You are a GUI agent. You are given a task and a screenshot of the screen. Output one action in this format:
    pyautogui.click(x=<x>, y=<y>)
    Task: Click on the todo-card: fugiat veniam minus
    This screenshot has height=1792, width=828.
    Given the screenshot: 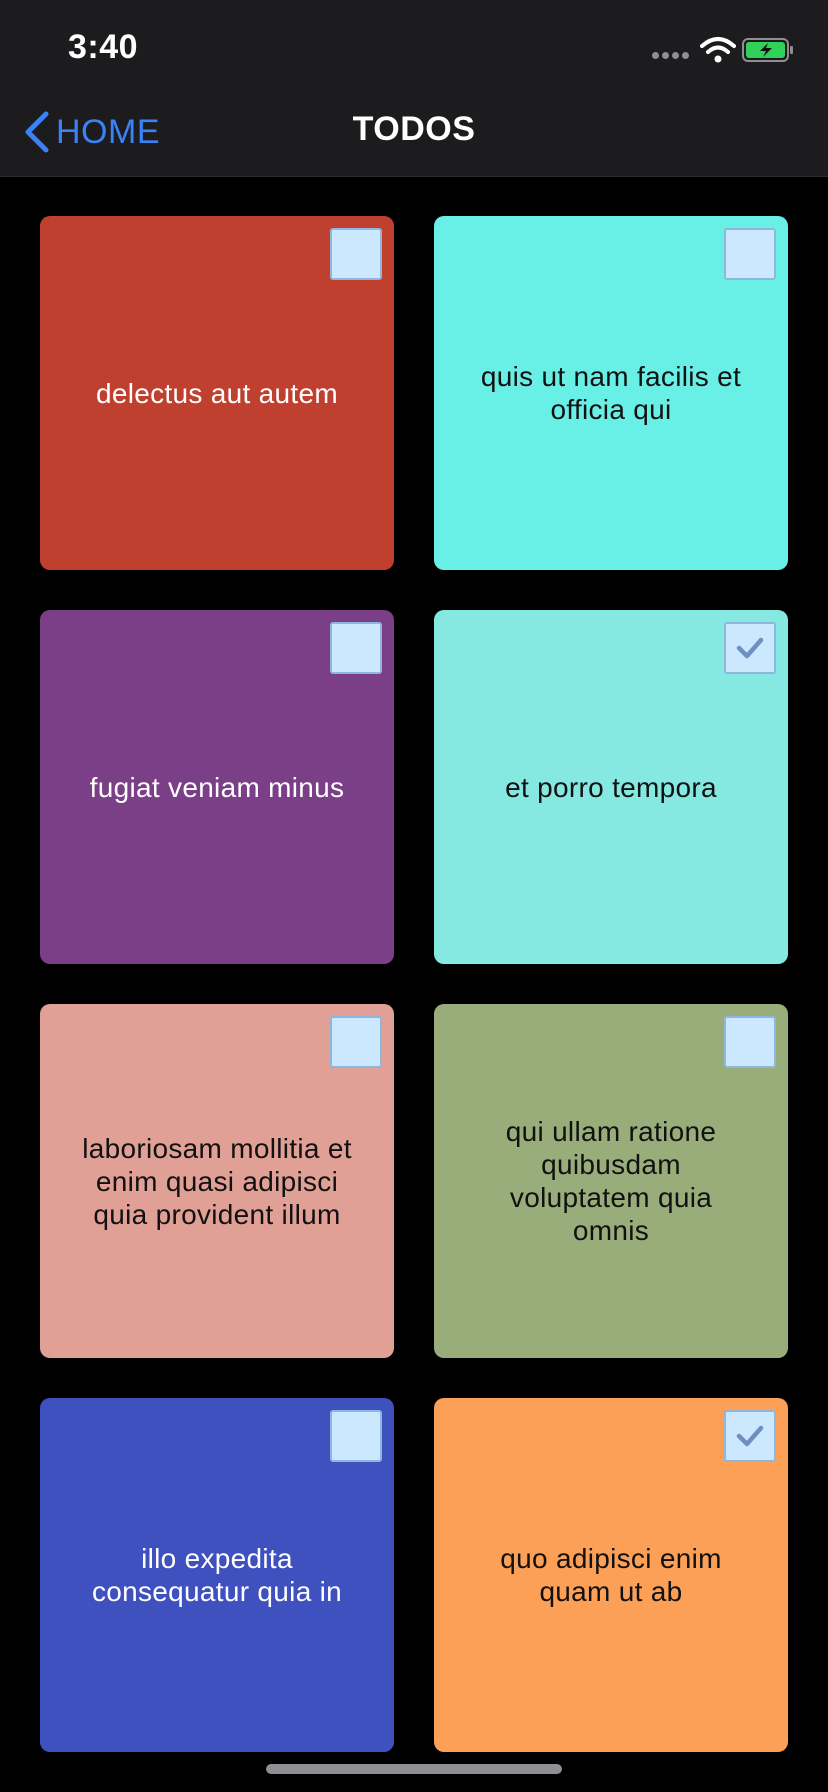 What is the action you would take?
    pyautogui.click(x=217, y=787)
    